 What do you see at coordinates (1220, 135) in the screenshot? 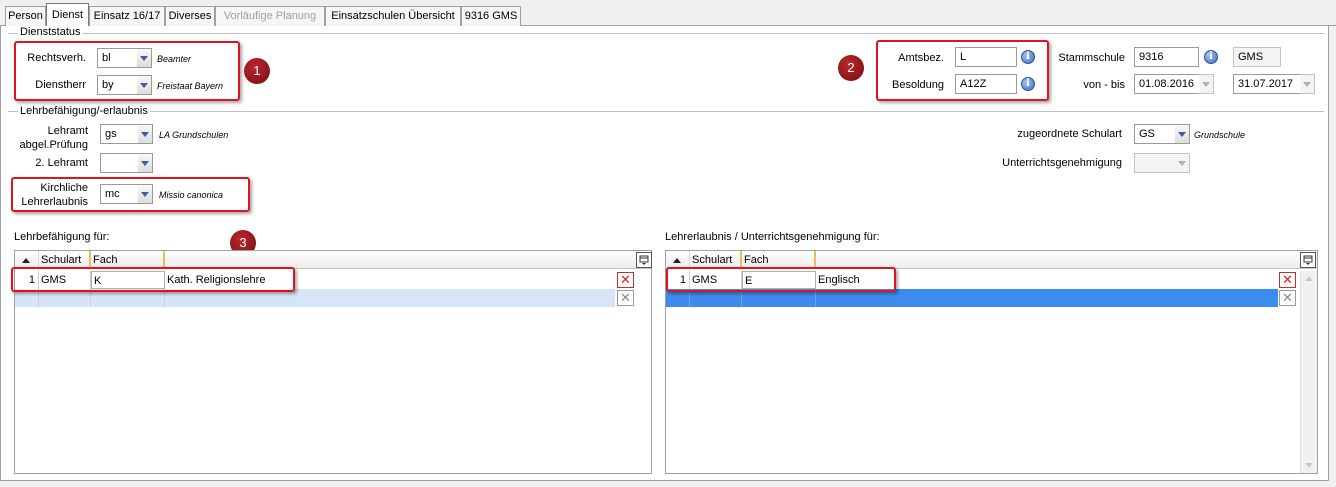
I see `schulart-hint: Grundschule` at bounding box center [1220, 135].